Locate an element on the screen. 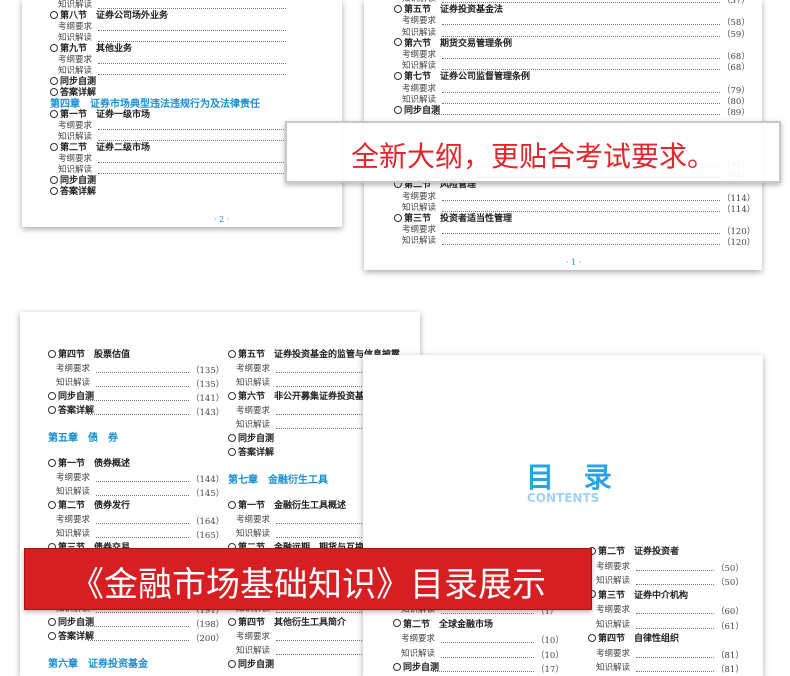  toc-text: 第五章 债 券 is located at coordinates (83, 438).